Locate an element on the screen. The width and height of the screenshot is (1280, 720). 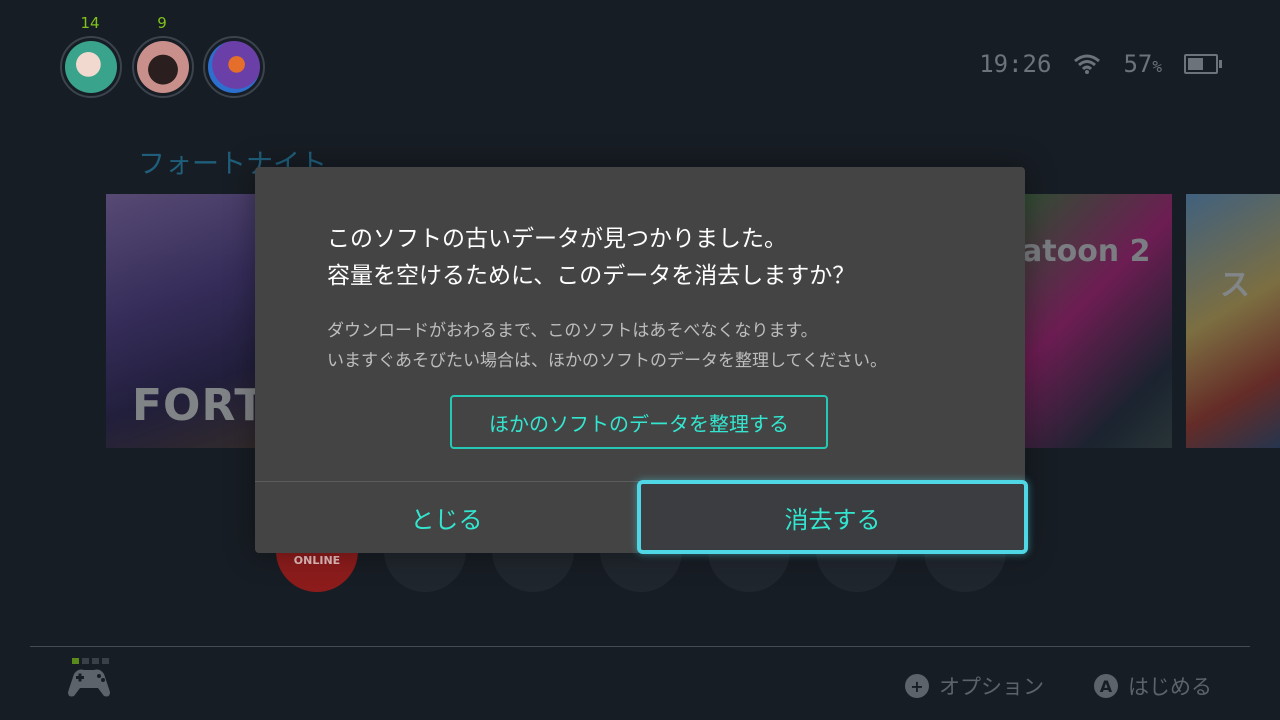
options-label: オプション is located at coordinates (991, 687).